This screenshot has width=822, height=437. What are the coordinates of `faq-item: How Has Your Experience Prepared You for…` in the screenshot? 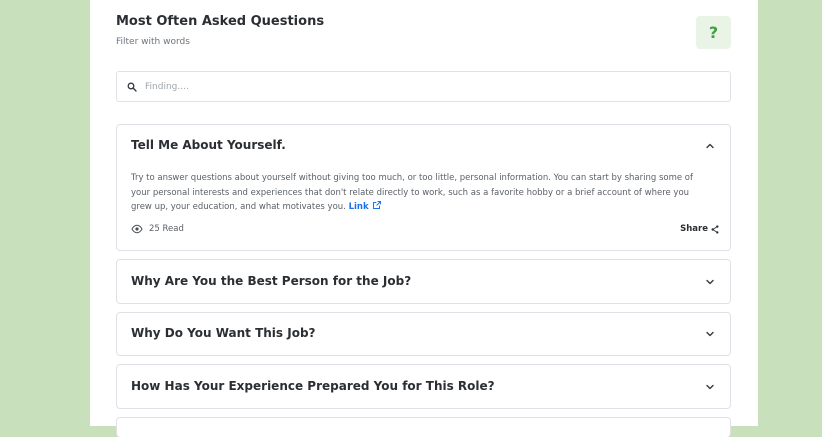 It's located at (423, 386).